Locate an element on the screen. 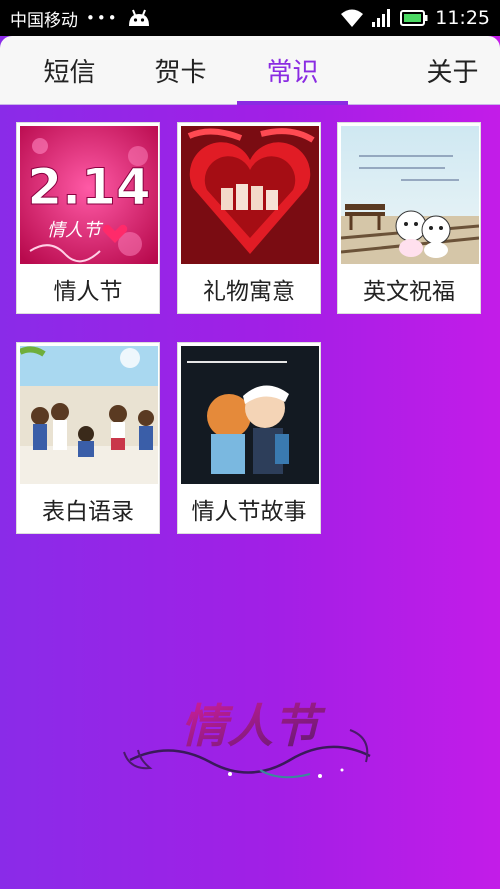  tab-knowledge: 常识 is located at coordinates (292, 70).